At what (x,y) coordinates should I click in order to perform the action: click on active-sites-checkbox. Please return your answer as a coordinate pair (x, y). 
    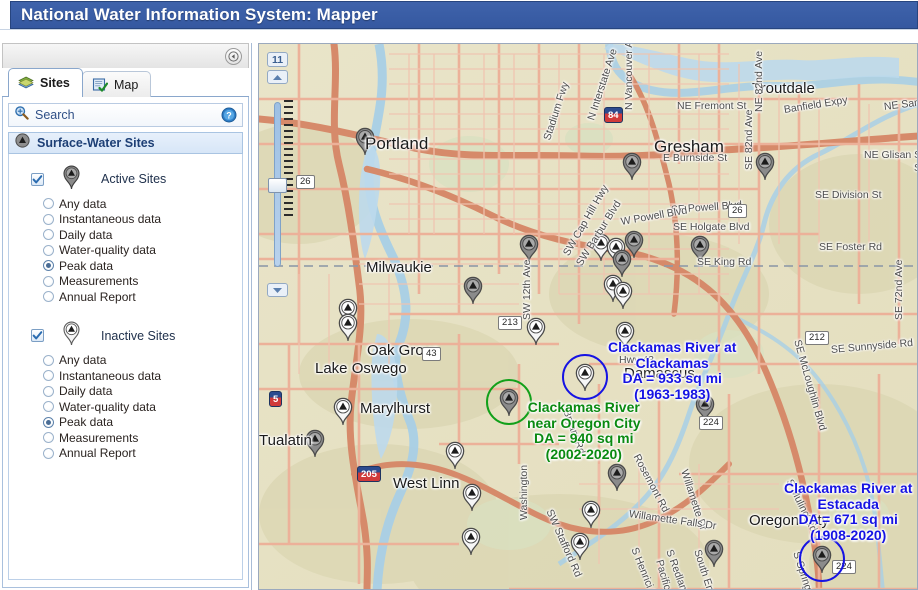
    Looking at the image, I should click on (37, 179).